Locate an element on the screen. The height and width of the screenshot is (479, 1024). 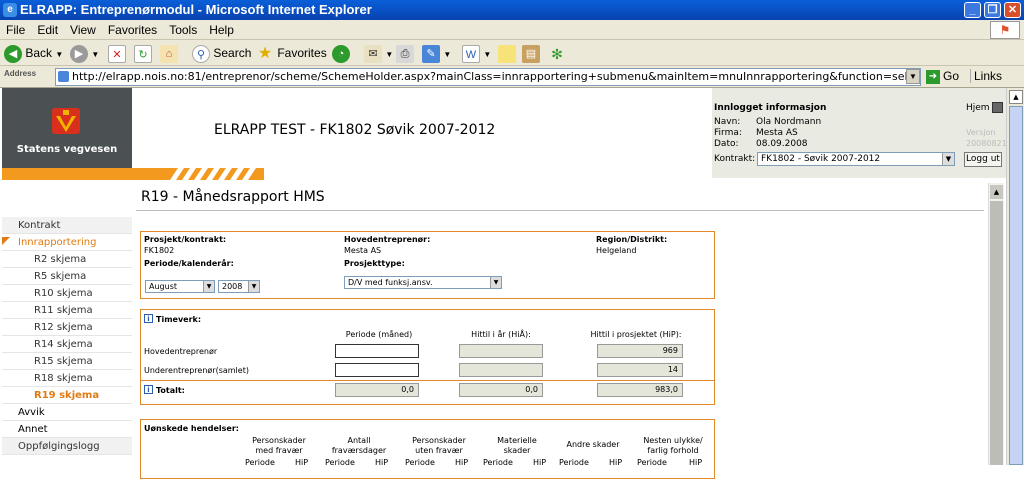
period-label: Periode/kalenderår: is located at coordinates (189, 263).